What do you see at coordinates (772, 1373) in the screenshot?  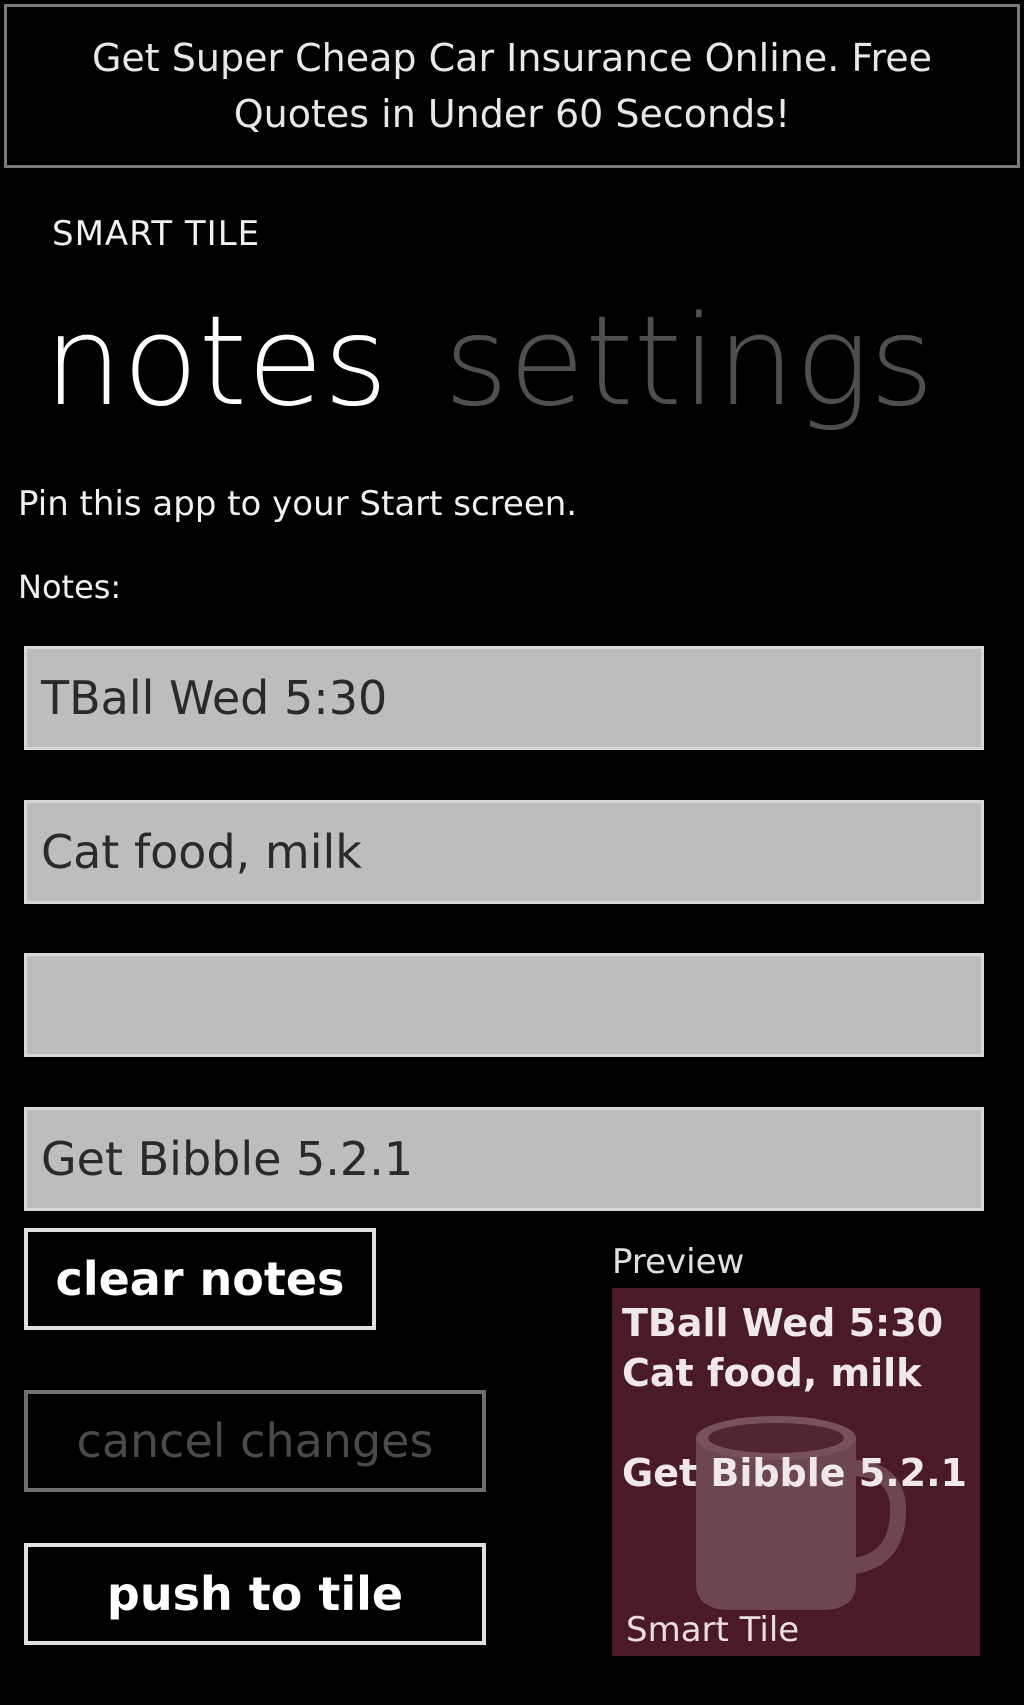 I see `tile-line-2: Cat food, milk` at bounding box center [772, 1373].